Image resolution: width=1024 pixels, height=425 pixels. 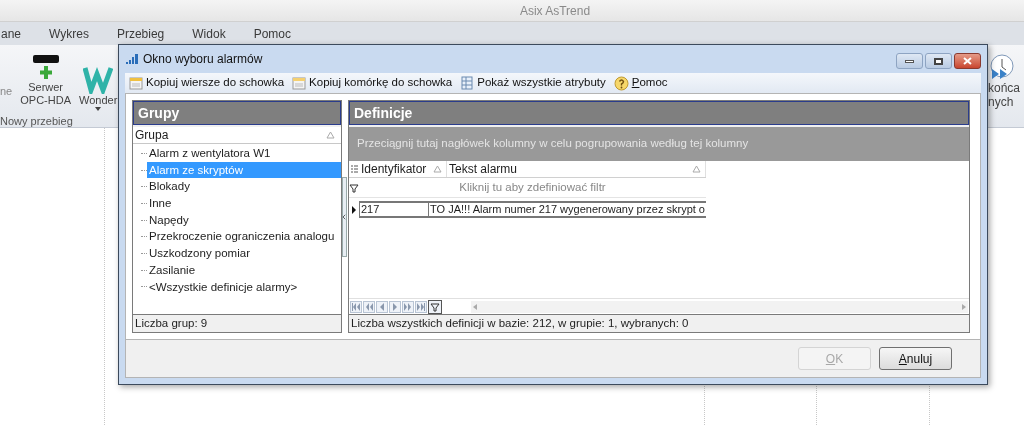 I want to click on bar-chart-icon, so click(x=132, y=59).